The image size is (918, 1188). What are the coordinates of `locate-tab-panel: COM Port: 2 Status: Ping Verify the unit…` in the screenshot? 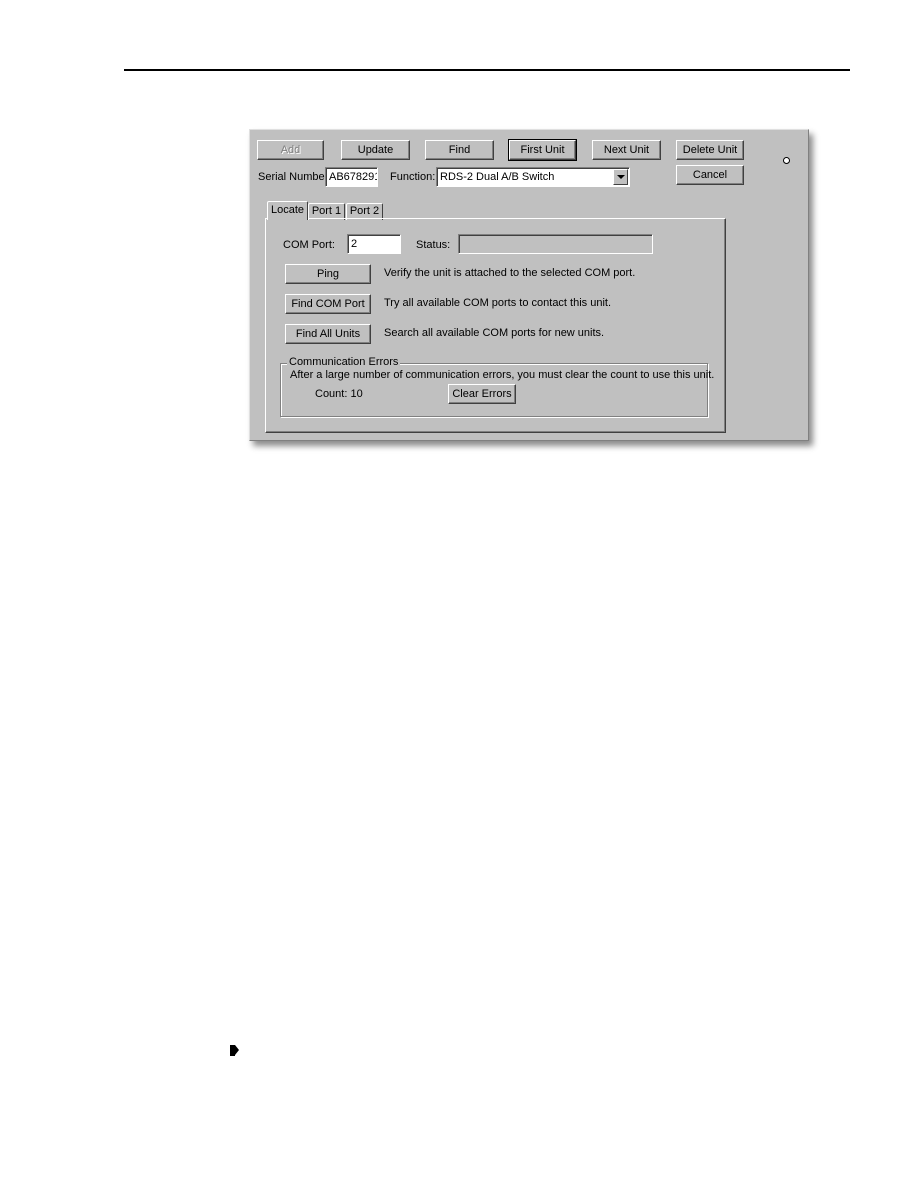 It's located at (495, 325).